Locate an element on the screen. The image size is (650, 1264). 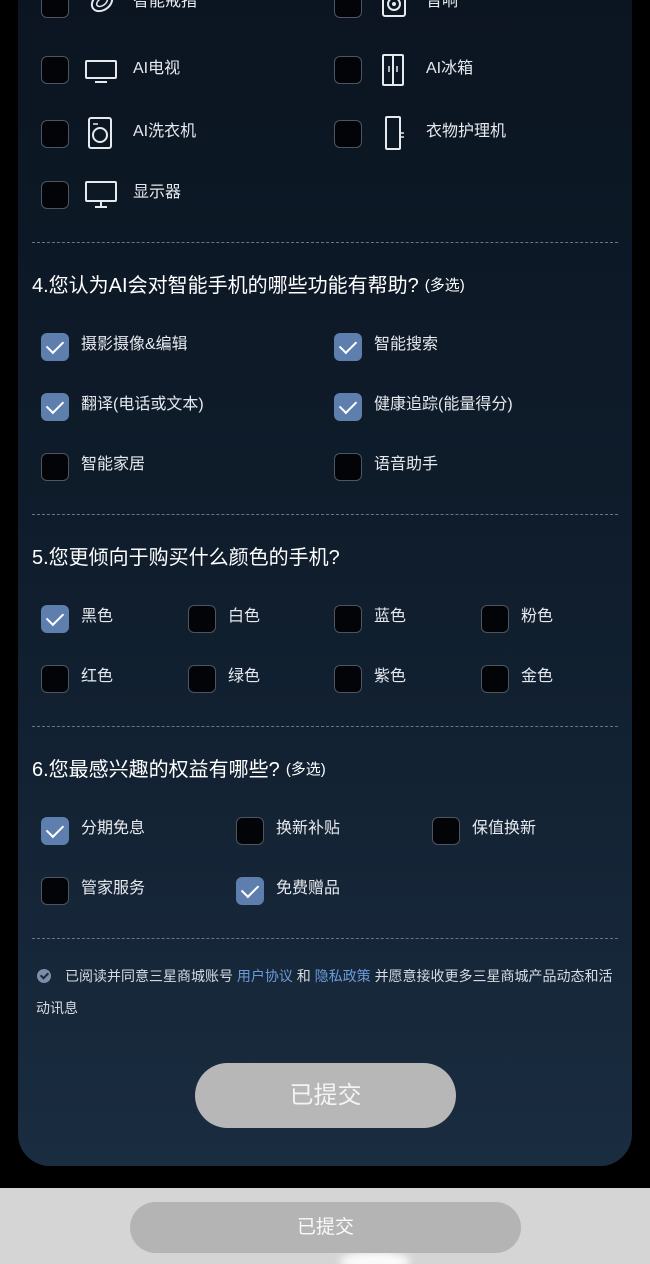
agreement-check-icon is located at coordinates (44, 976).